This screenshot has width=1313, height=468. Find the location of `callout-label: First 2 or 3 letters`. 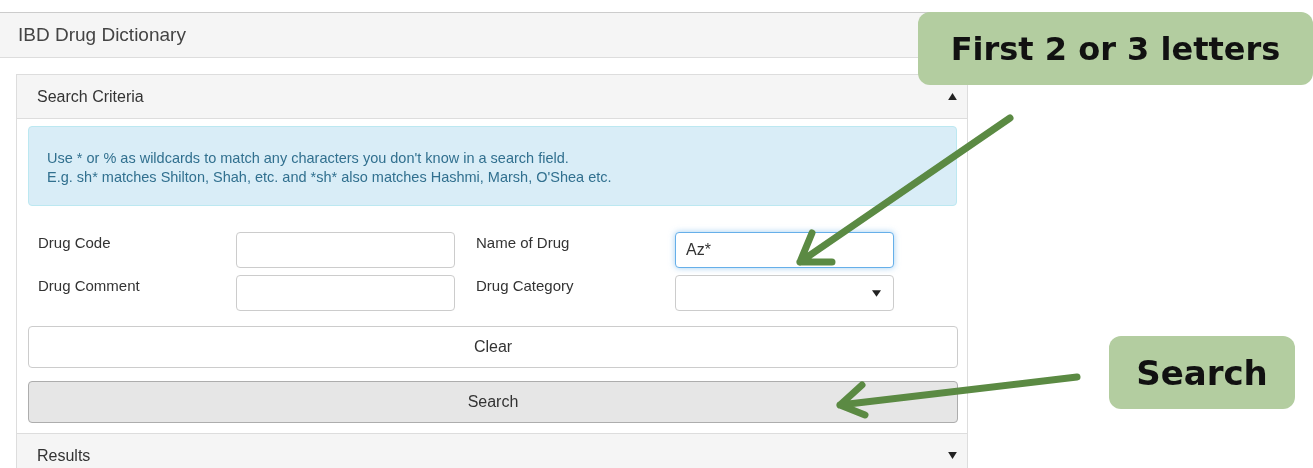

callout-label: First 2 or 3 letters is located at coordinates (1115, 48).